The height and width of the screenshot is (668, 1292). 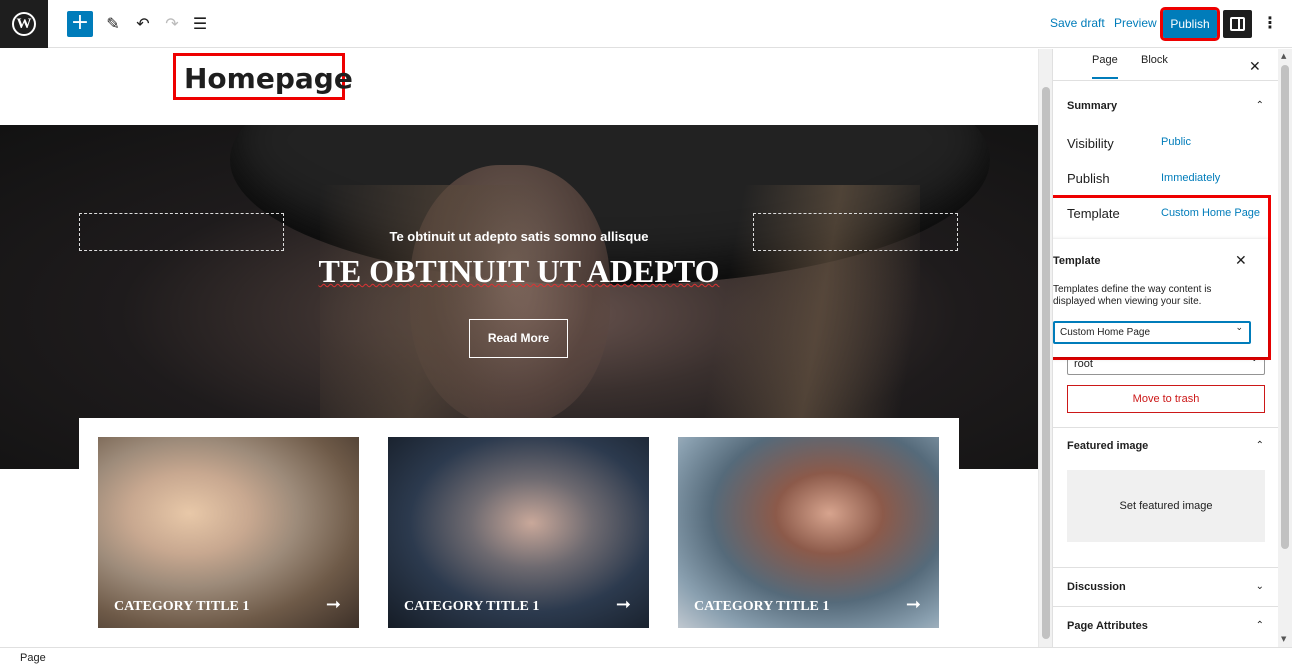 I want to click on publish-date-toggle: Immediately, so click(x=1190, y=178).